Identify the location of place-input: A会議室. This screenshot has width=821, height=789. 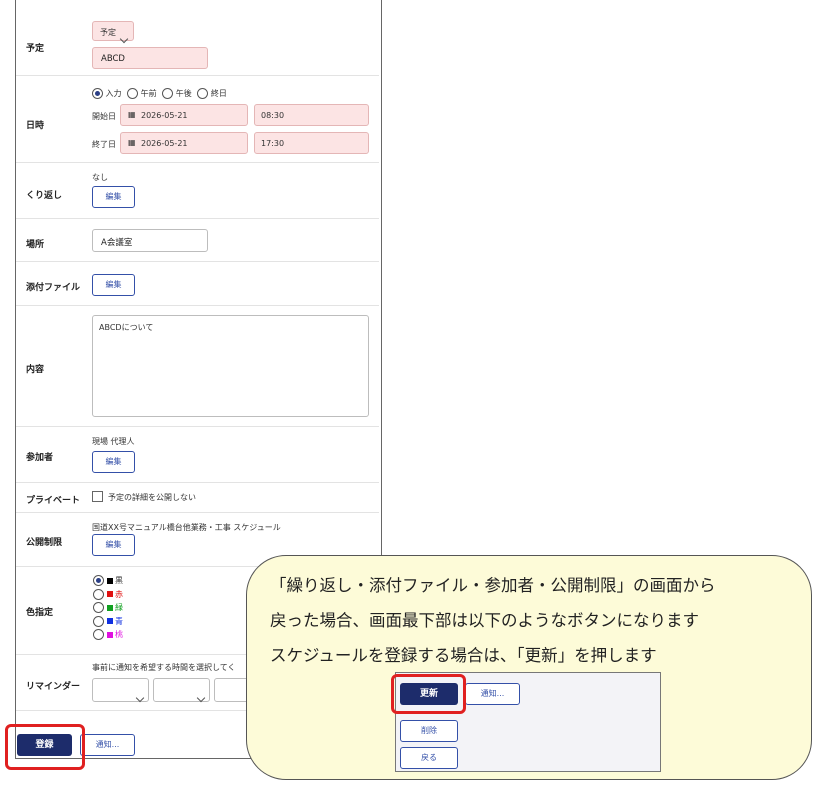
(150, 240).